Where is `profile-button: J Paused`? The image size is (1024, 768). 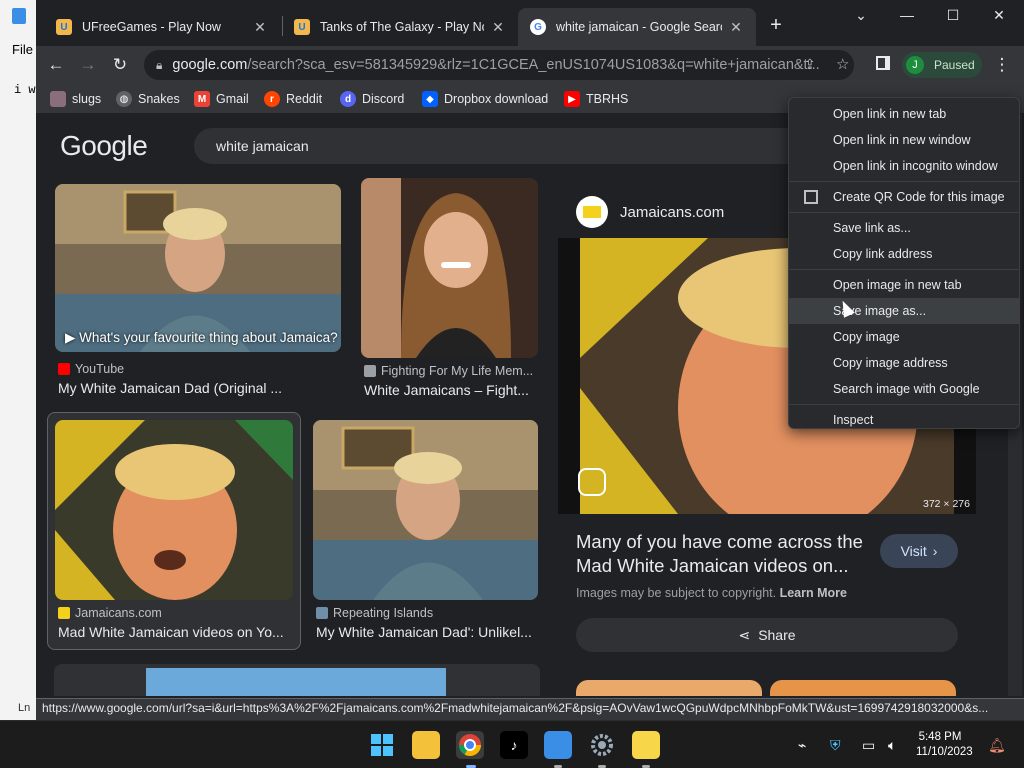
profile-button: J Paused is located at coordinates (942, 65).